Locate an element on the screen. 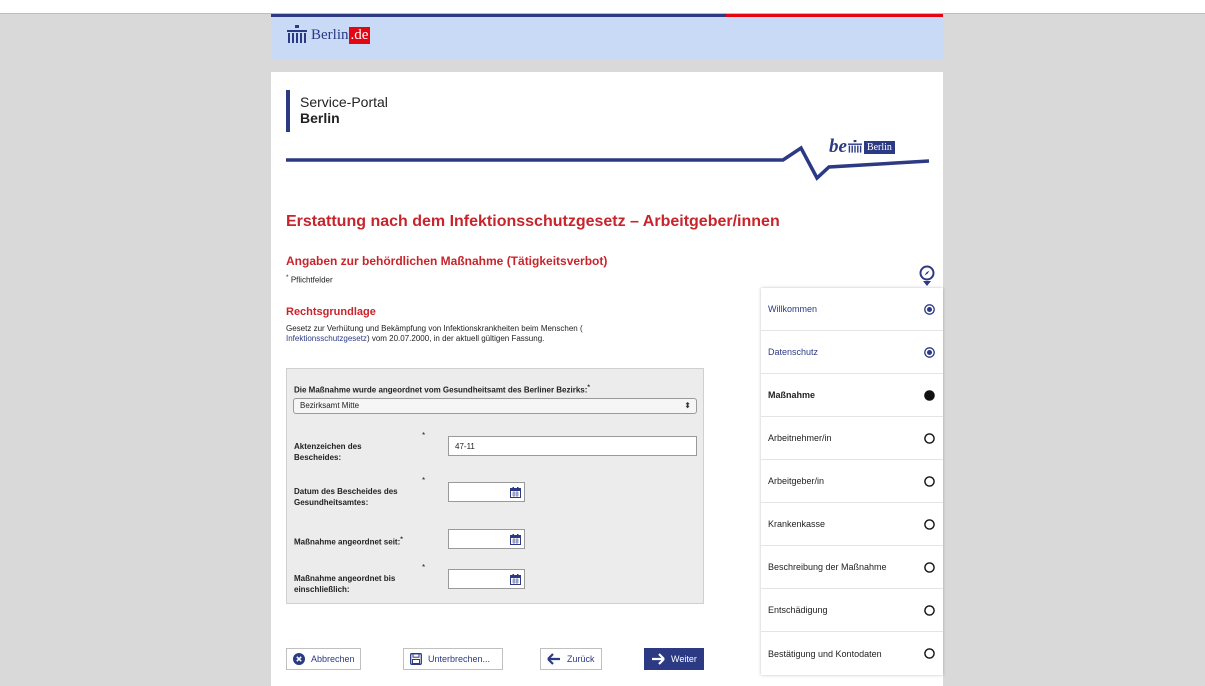 The height and width of the screenshot is (686, 1205). next-label: Weiter is located at coordinates (684, 659).